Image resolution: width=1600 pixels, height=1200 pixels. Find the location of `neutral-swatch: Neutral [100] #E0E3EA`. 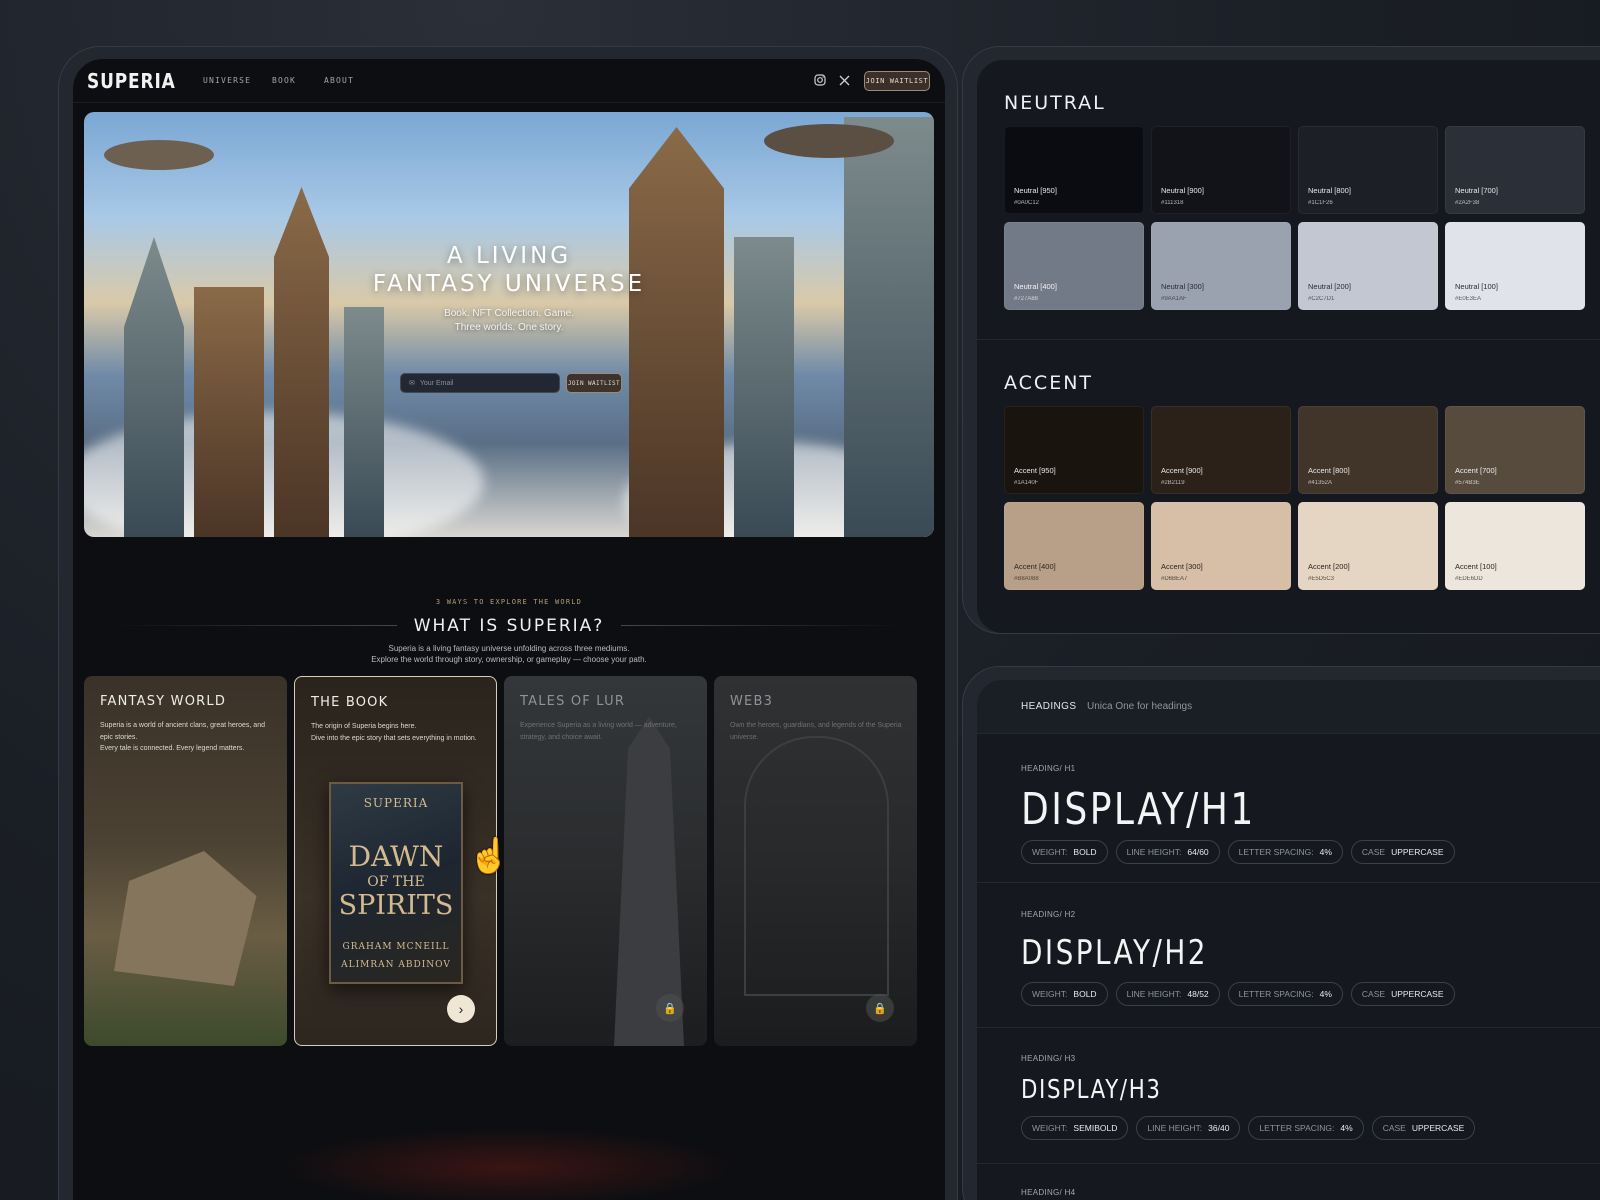

neutral-swatch: Neutral [100] #E0E3EA is located at coordinates (1515, 266).